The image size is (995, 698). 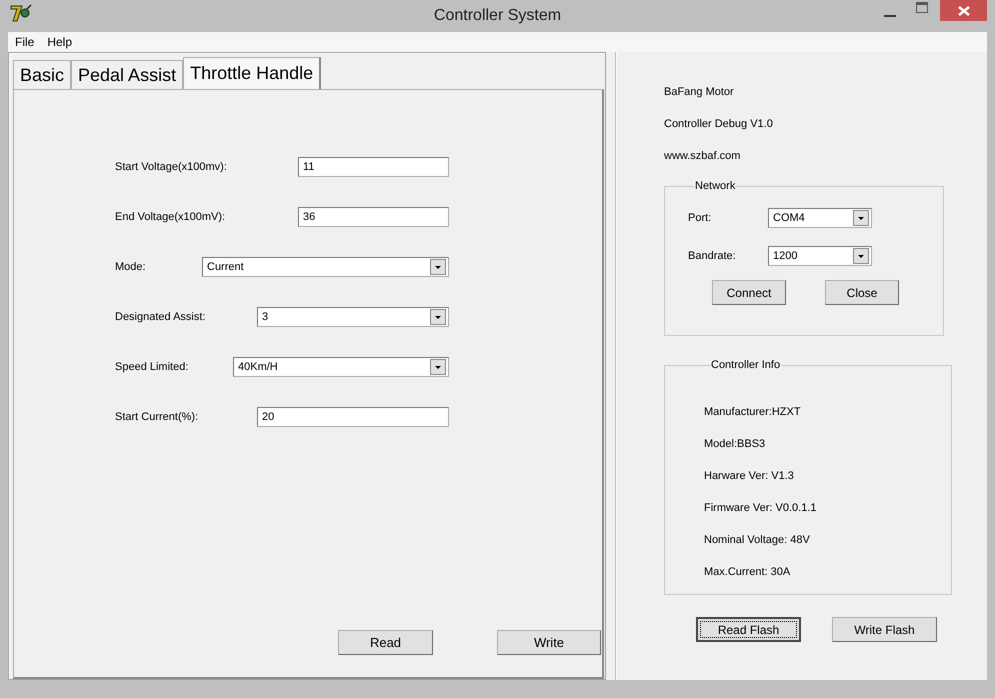 What do you see at coordinates (373, 167) in the screenshot?
I see `input-field: 11` at bounding box center [373, 167].